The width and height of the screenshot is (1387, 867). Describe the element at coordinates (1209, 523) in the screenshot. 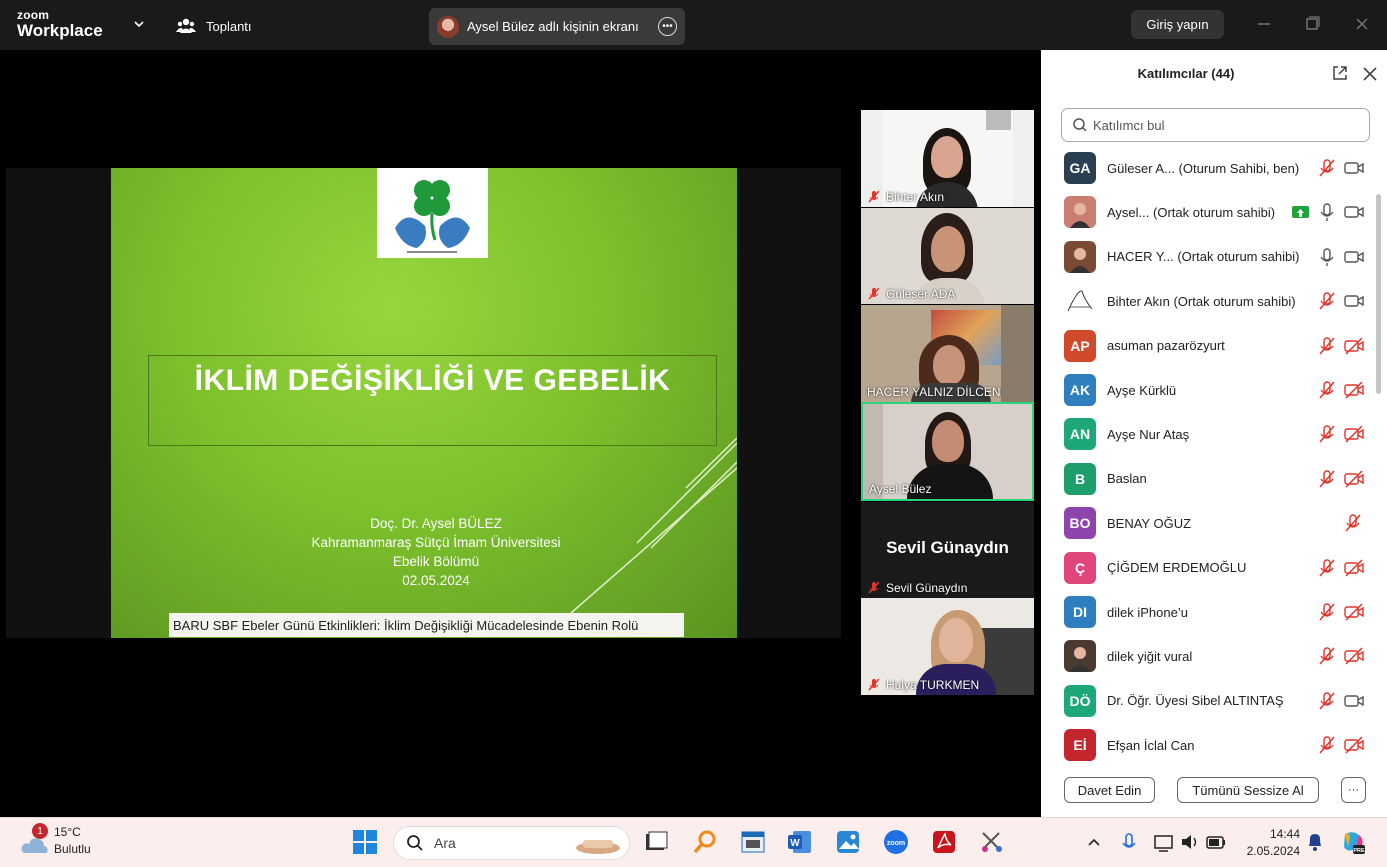

I see `participant-row: BO BENAY OĞUZ` at that location.